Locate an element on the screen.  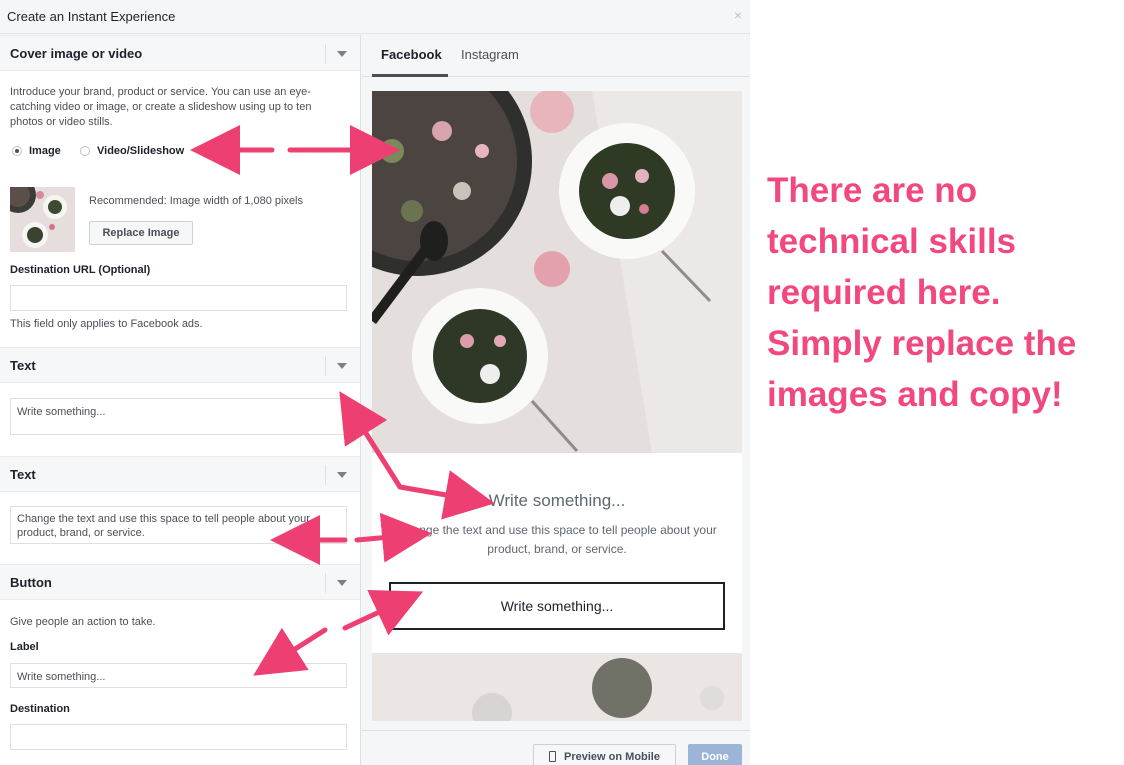
active-tab-indicator is located at coordinates (410, 75).